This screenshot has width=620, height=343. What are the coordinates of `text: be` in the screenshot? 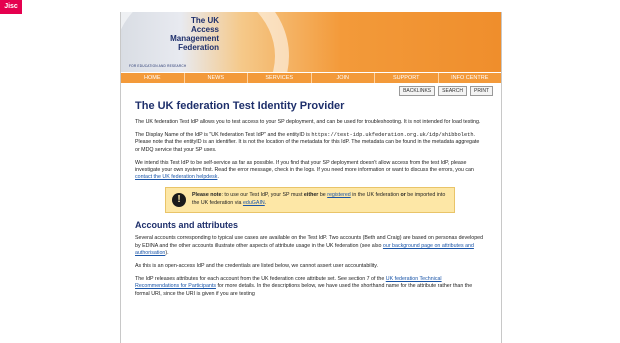 It's located at (323, 195).